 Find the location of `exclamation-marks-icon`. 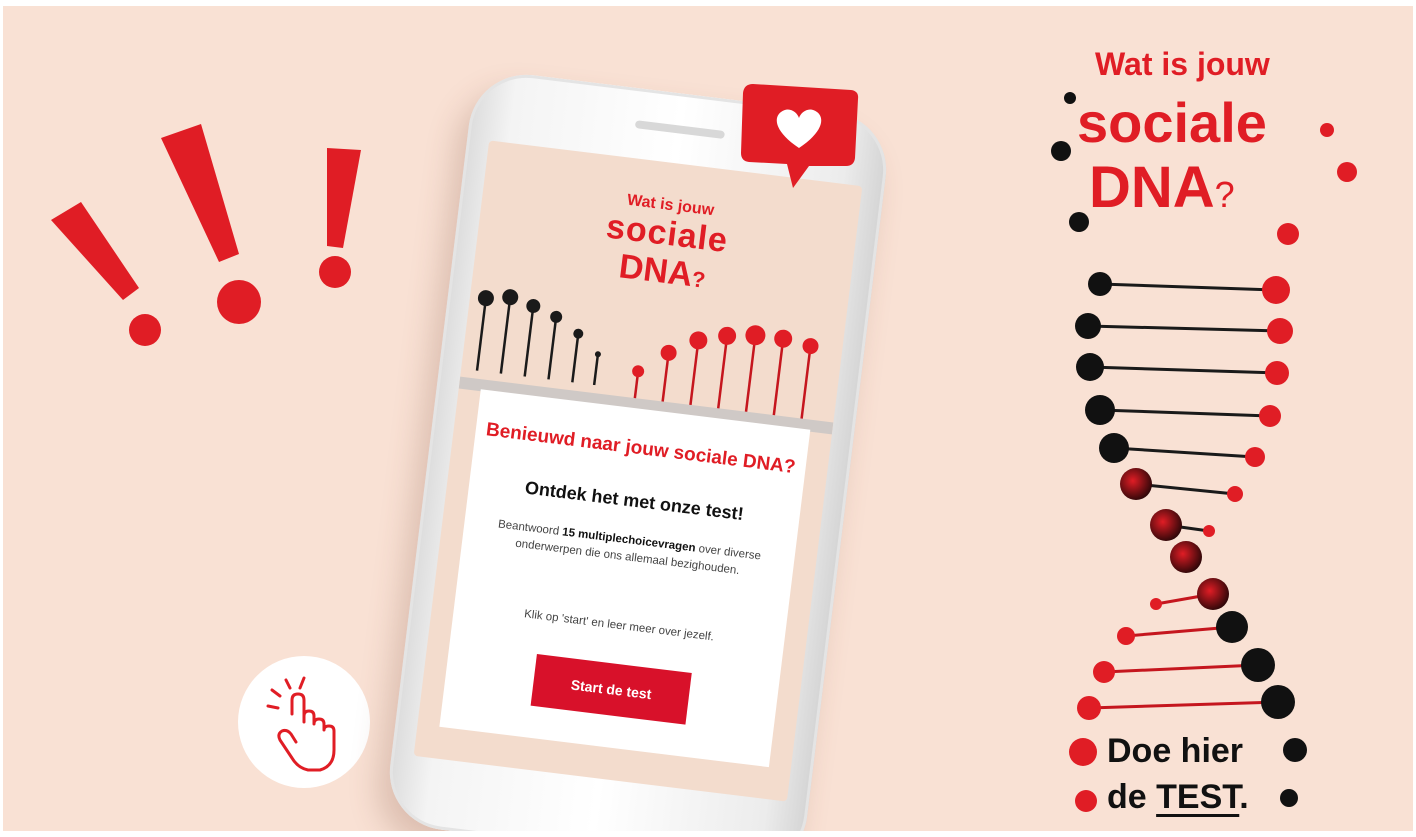

exclamation-marks-icon is located at coordinates (206, 235).